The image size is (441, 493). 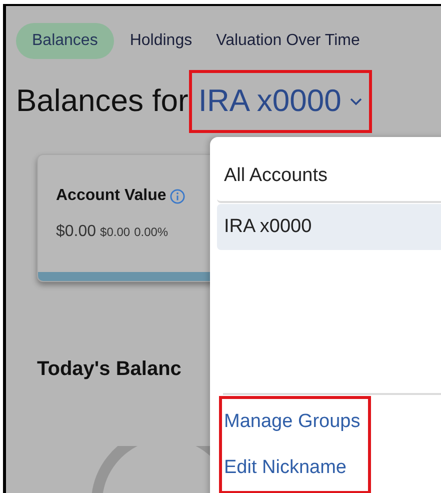 I want to click on account-selector: IRA x0000, so click(x=281, y=101).